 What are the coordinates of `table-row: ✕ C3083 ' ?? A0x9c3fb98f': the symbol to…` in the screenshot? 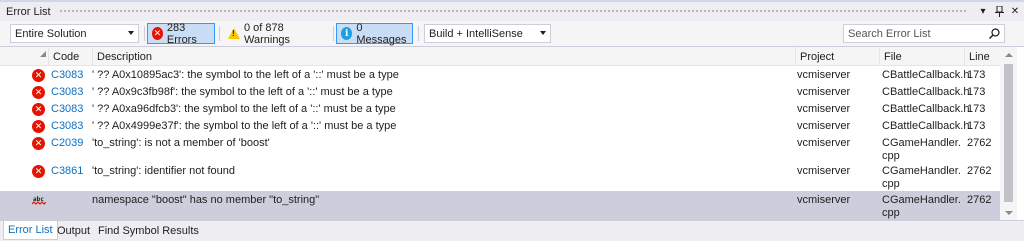 It's located at (500, 92).